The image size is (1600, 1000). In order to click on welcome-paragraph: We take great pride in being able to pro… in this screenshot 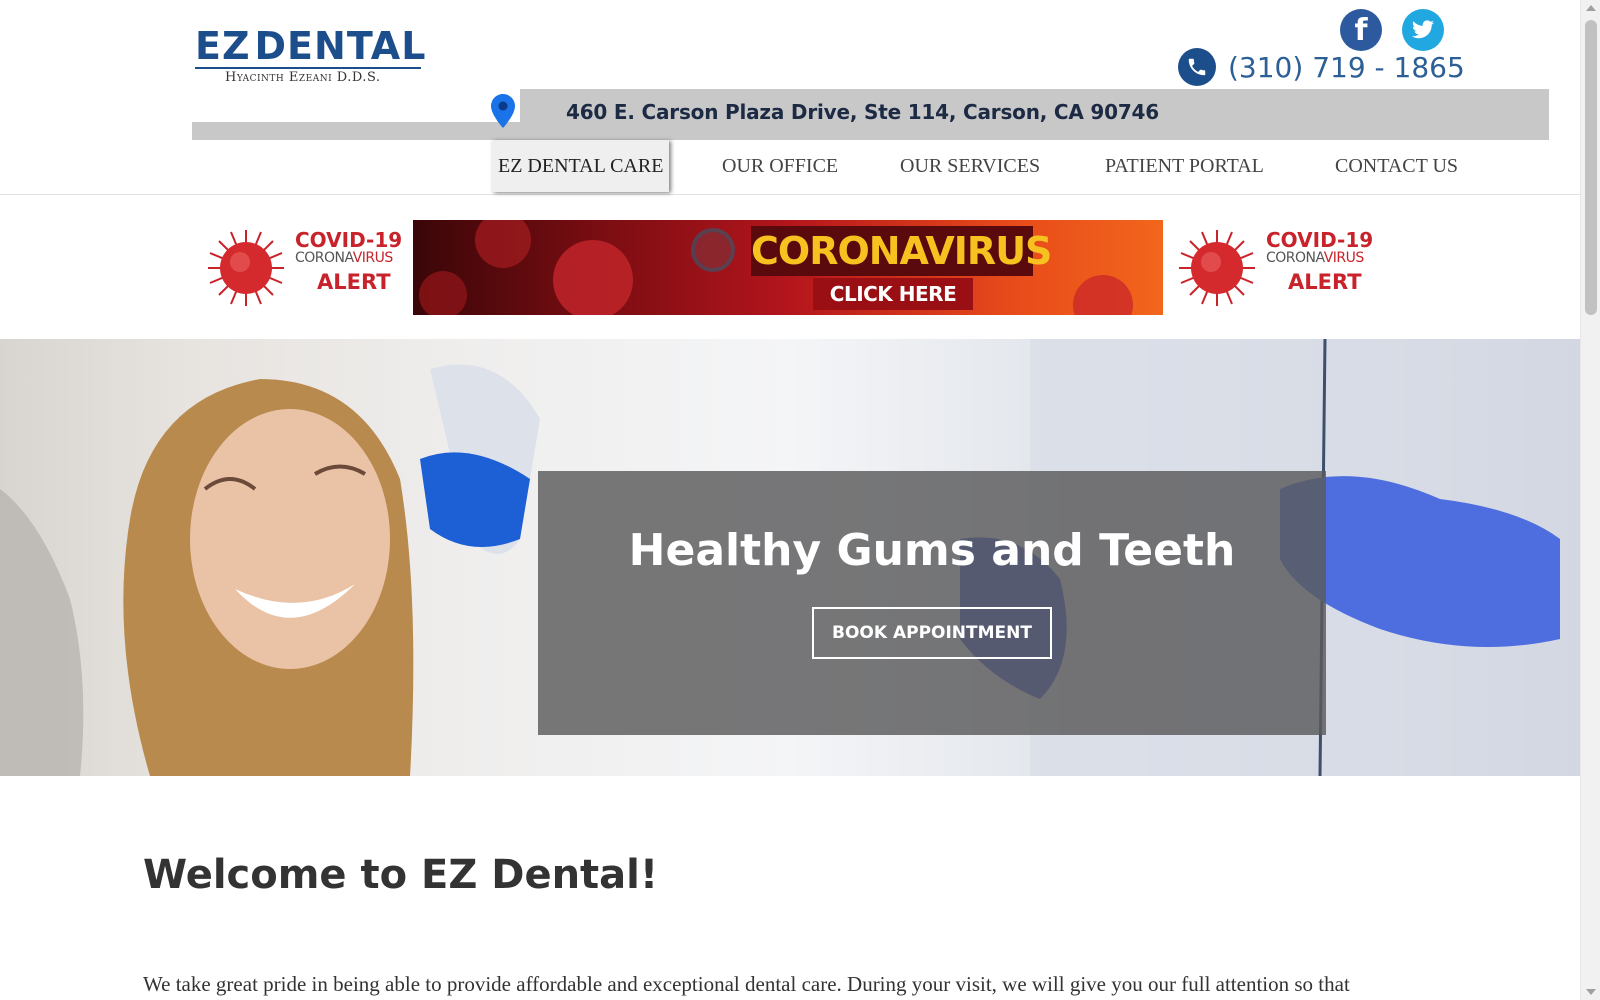, I will do `click(746, 984)`.